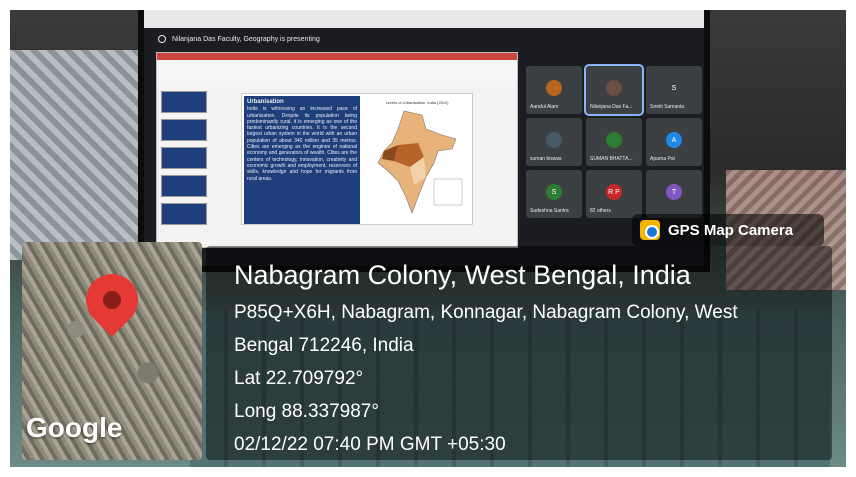 This screenshot has width=856, height=477. I want to click on slide-thumbnails, so click(184, 166).